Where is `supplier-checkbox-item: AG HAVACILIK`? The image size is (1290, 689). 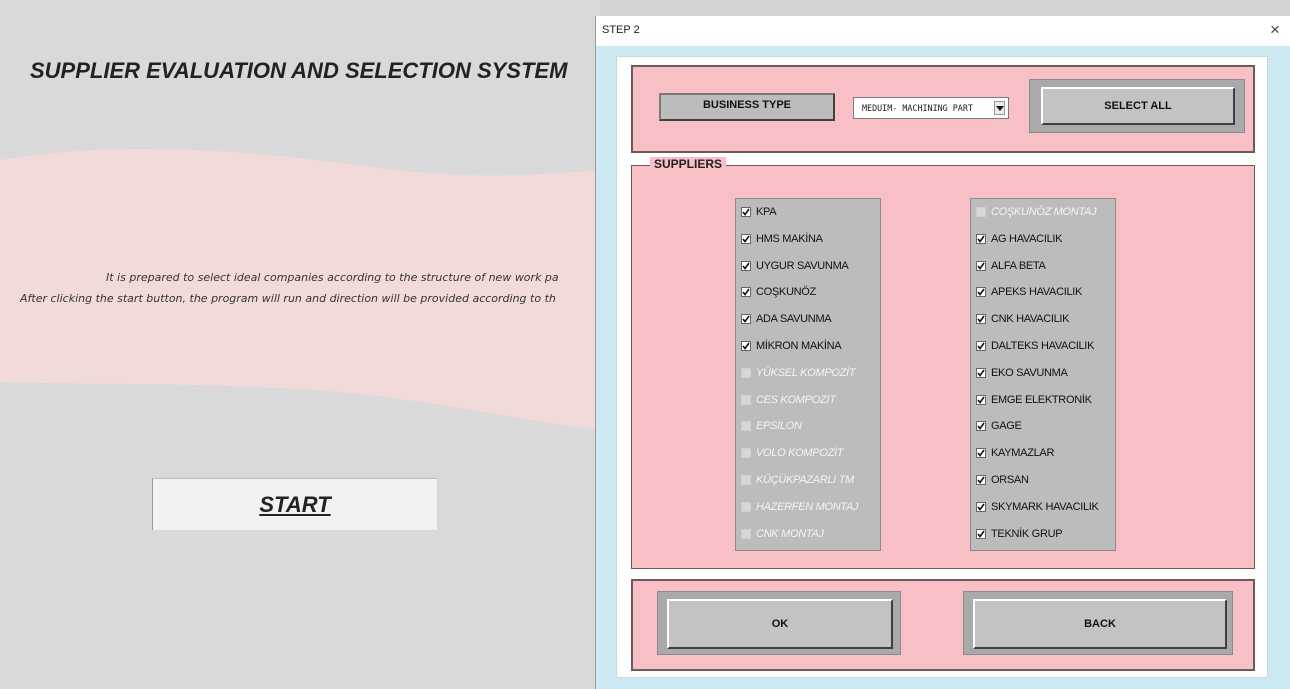 supplier-checkbox-item: AG HAVACILIK is located at coordinates (1045, 239).